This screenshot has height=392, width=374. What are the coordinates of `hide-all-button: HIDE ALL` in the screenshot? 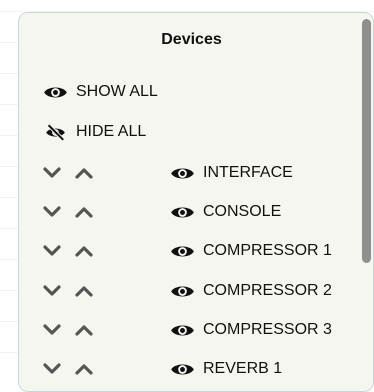 It's located at (94, 132).